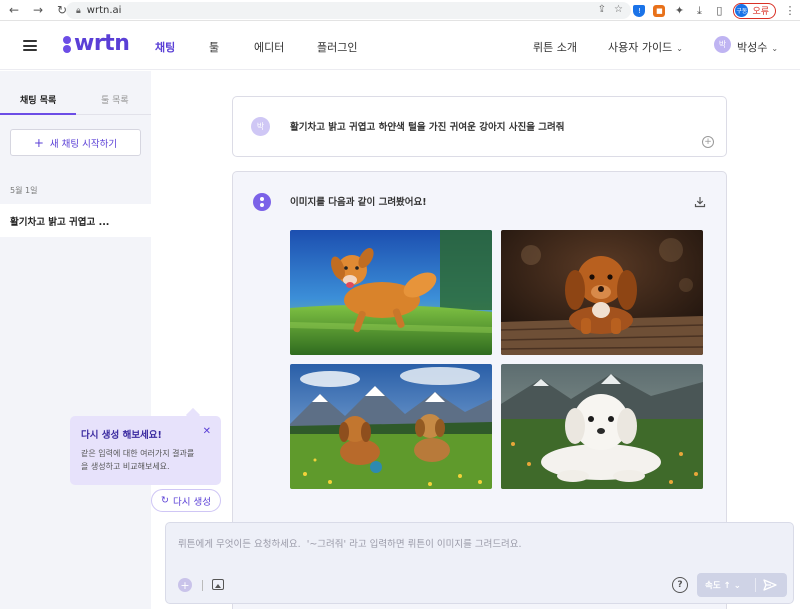  Describe the element at coordinates (138, 453) in the screenshot. I see `tooltip-body-line-1: 같은 입력에 대한 여러가지 결과를` at that location.